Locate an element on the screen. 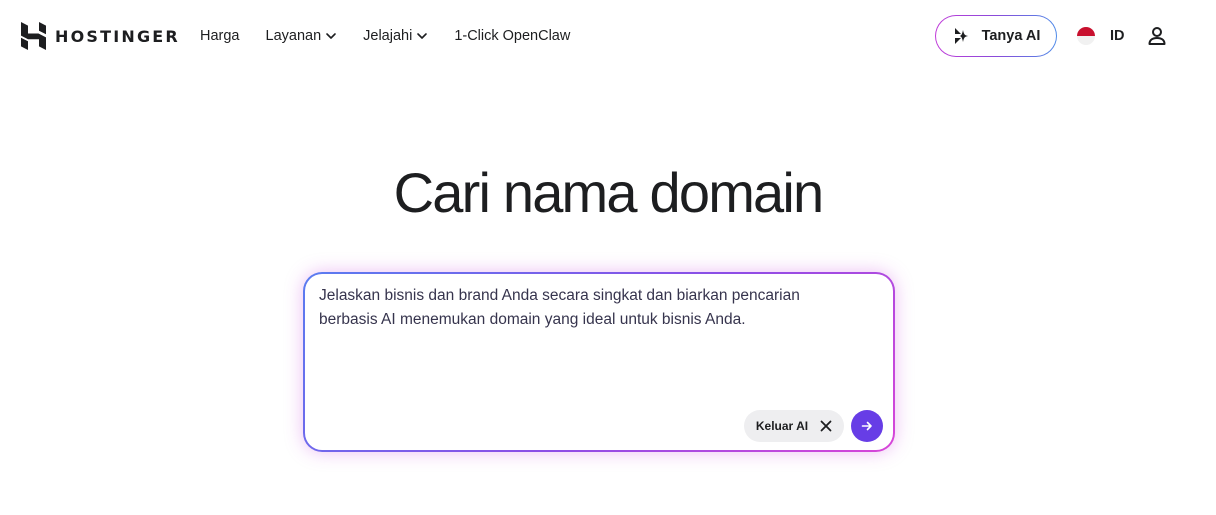 The height and width of the screenshot is (515, 1216). nav-item-openclaw: 1-Click OpenClaw is located at coordinates (512, 36).